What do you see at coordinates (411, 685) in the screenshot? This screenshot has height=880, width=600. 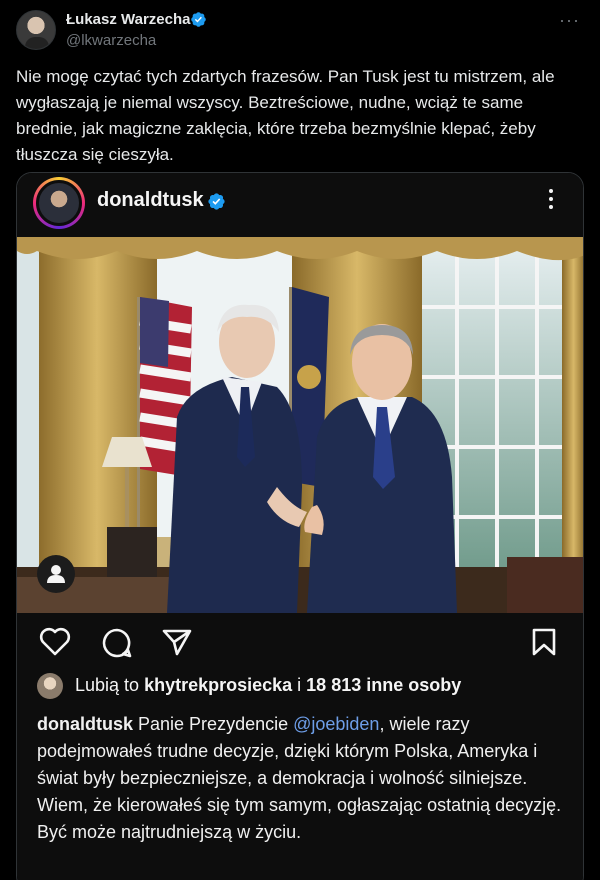 I see `likes-suffix: inne osoby` at bounding box center [411, 685].